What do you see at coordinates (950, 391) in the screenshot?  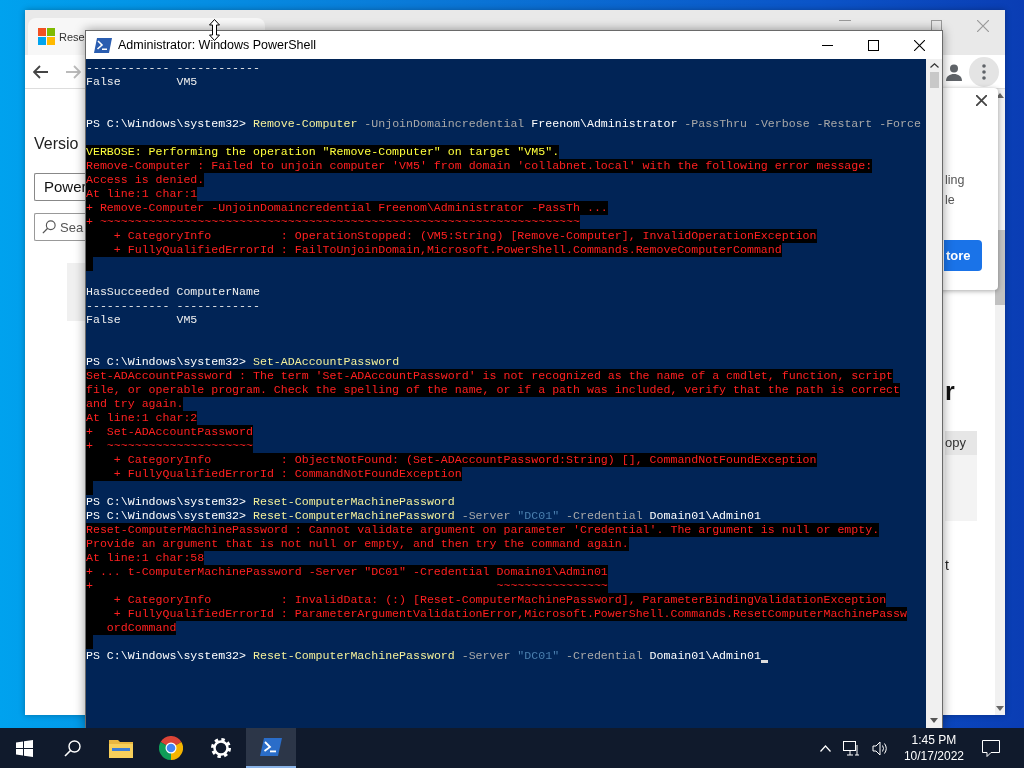 I see `section-heading: r` at bounding box center [950, 391].